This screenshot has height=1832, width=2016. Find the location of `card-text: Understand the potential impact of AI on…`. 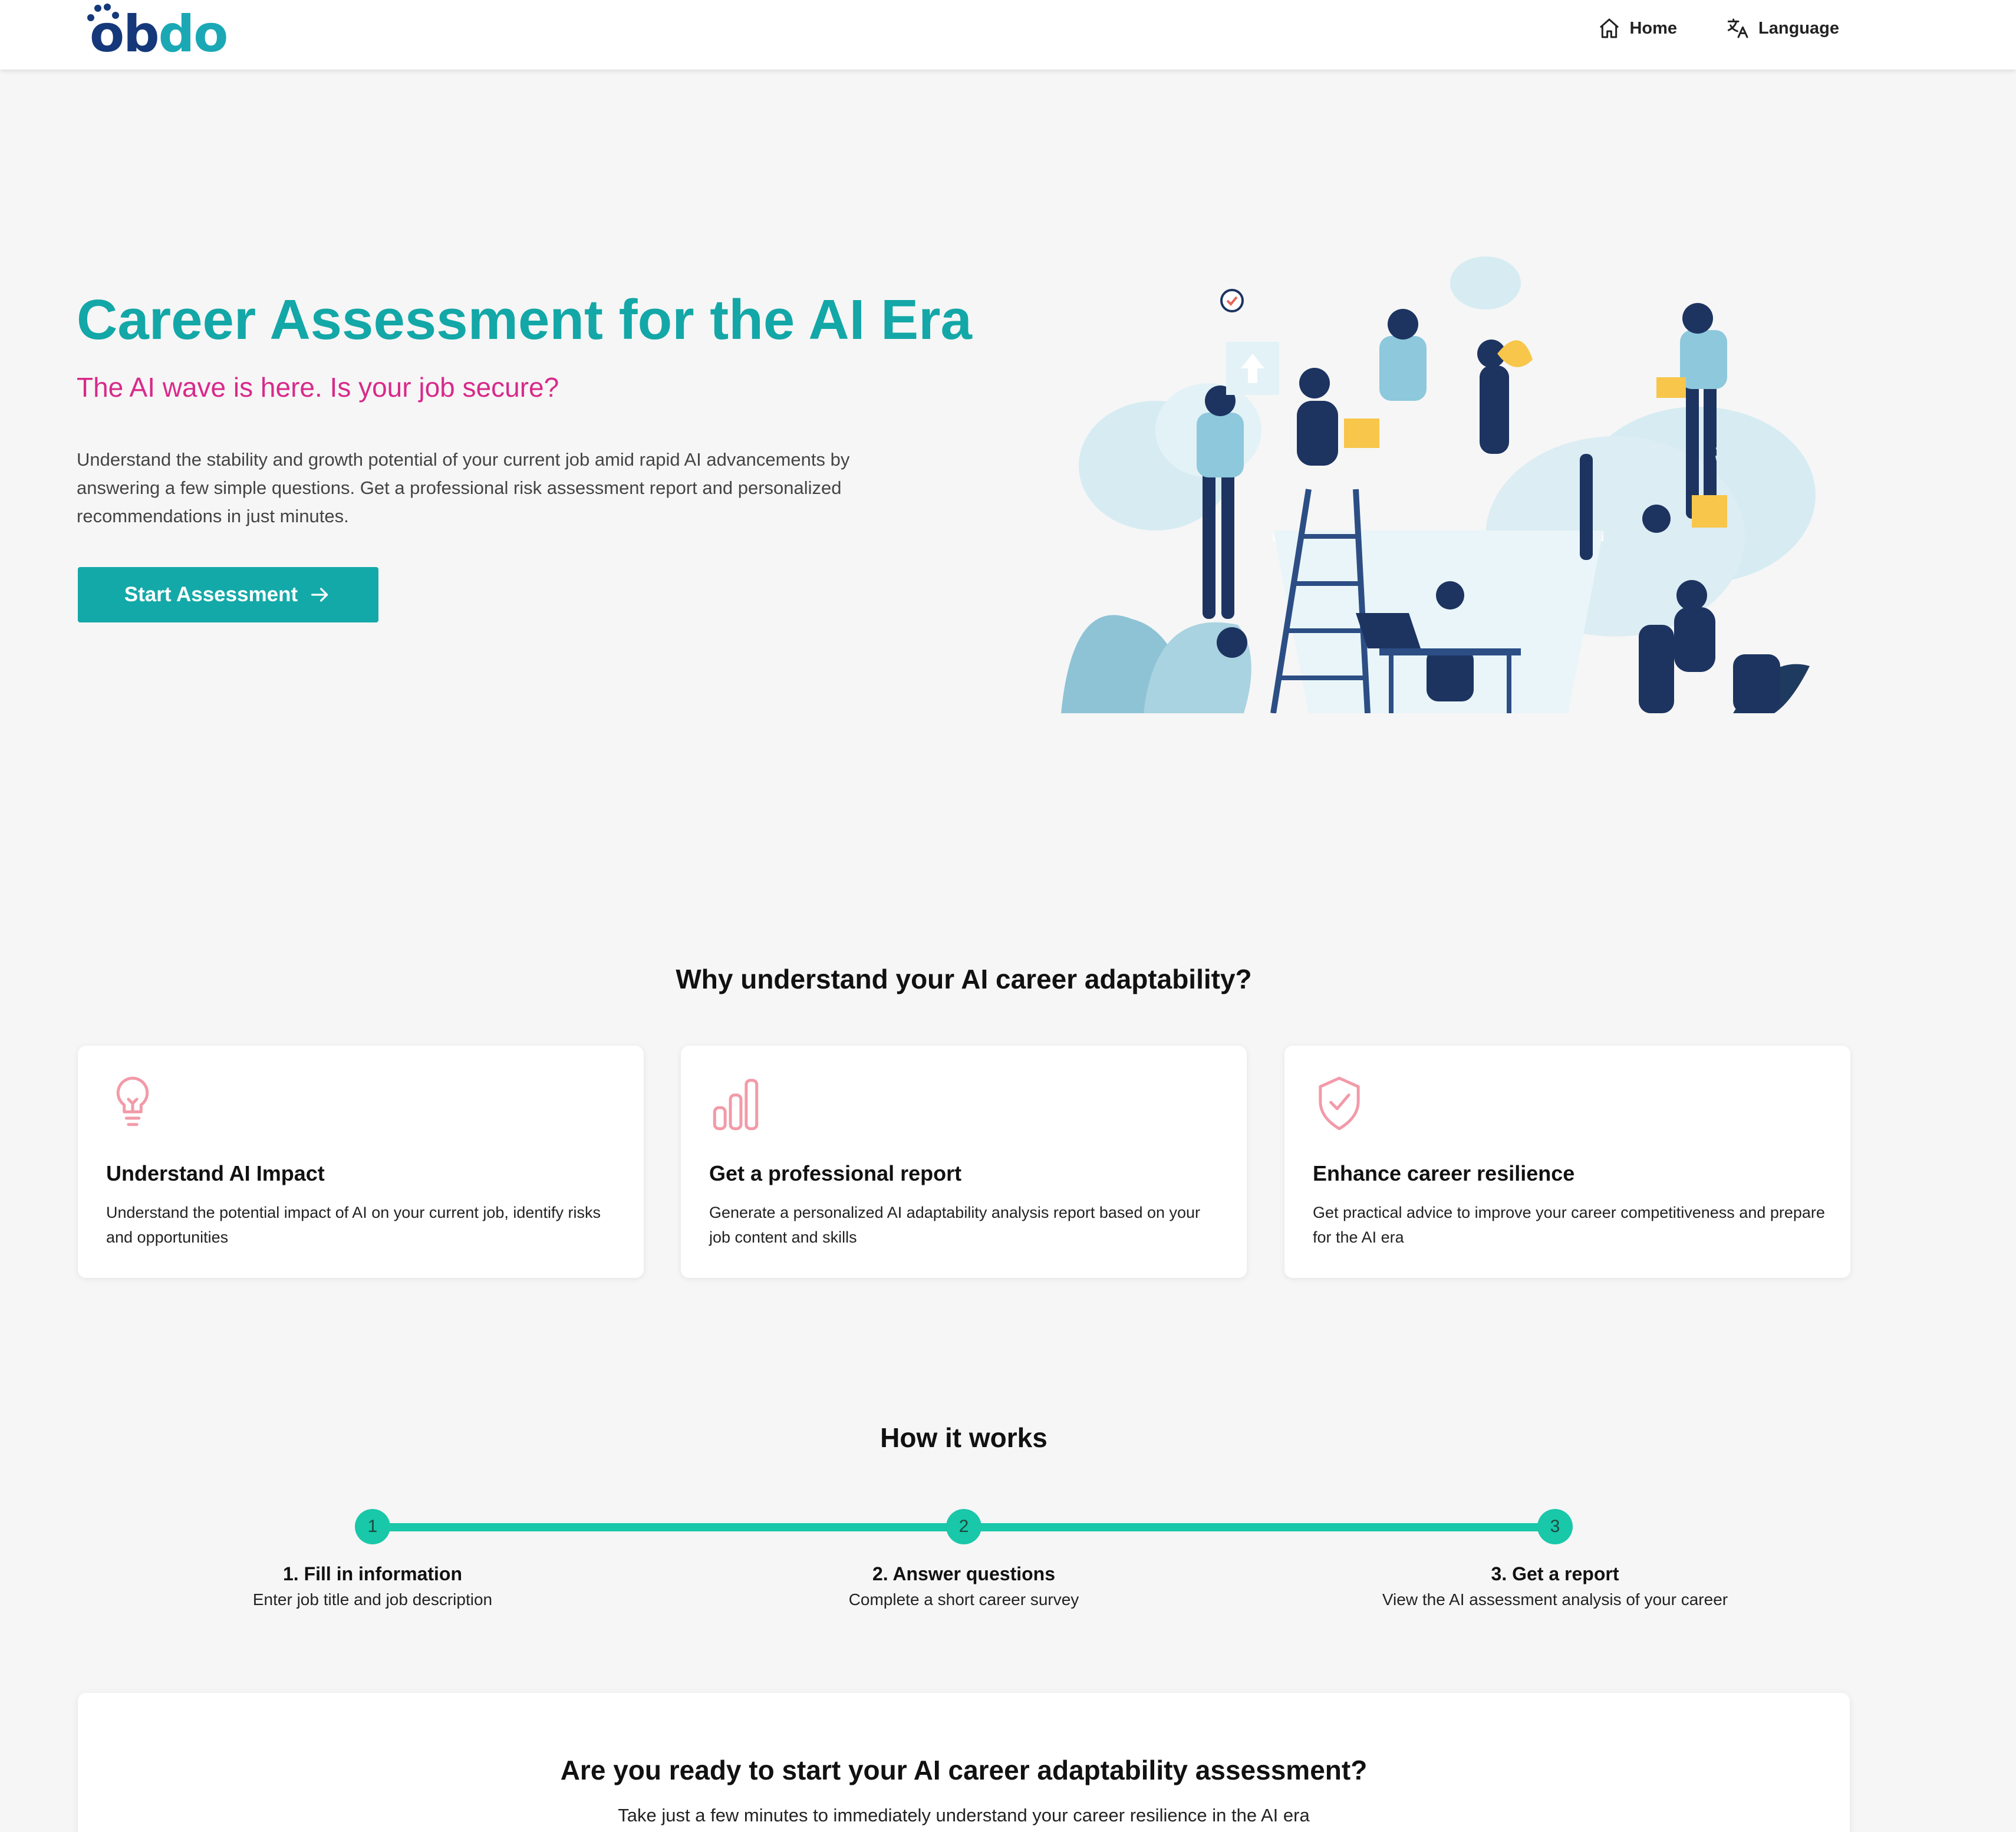

card-text: Understand the potential impact of AI on… is located at coordinates (353, 1225).